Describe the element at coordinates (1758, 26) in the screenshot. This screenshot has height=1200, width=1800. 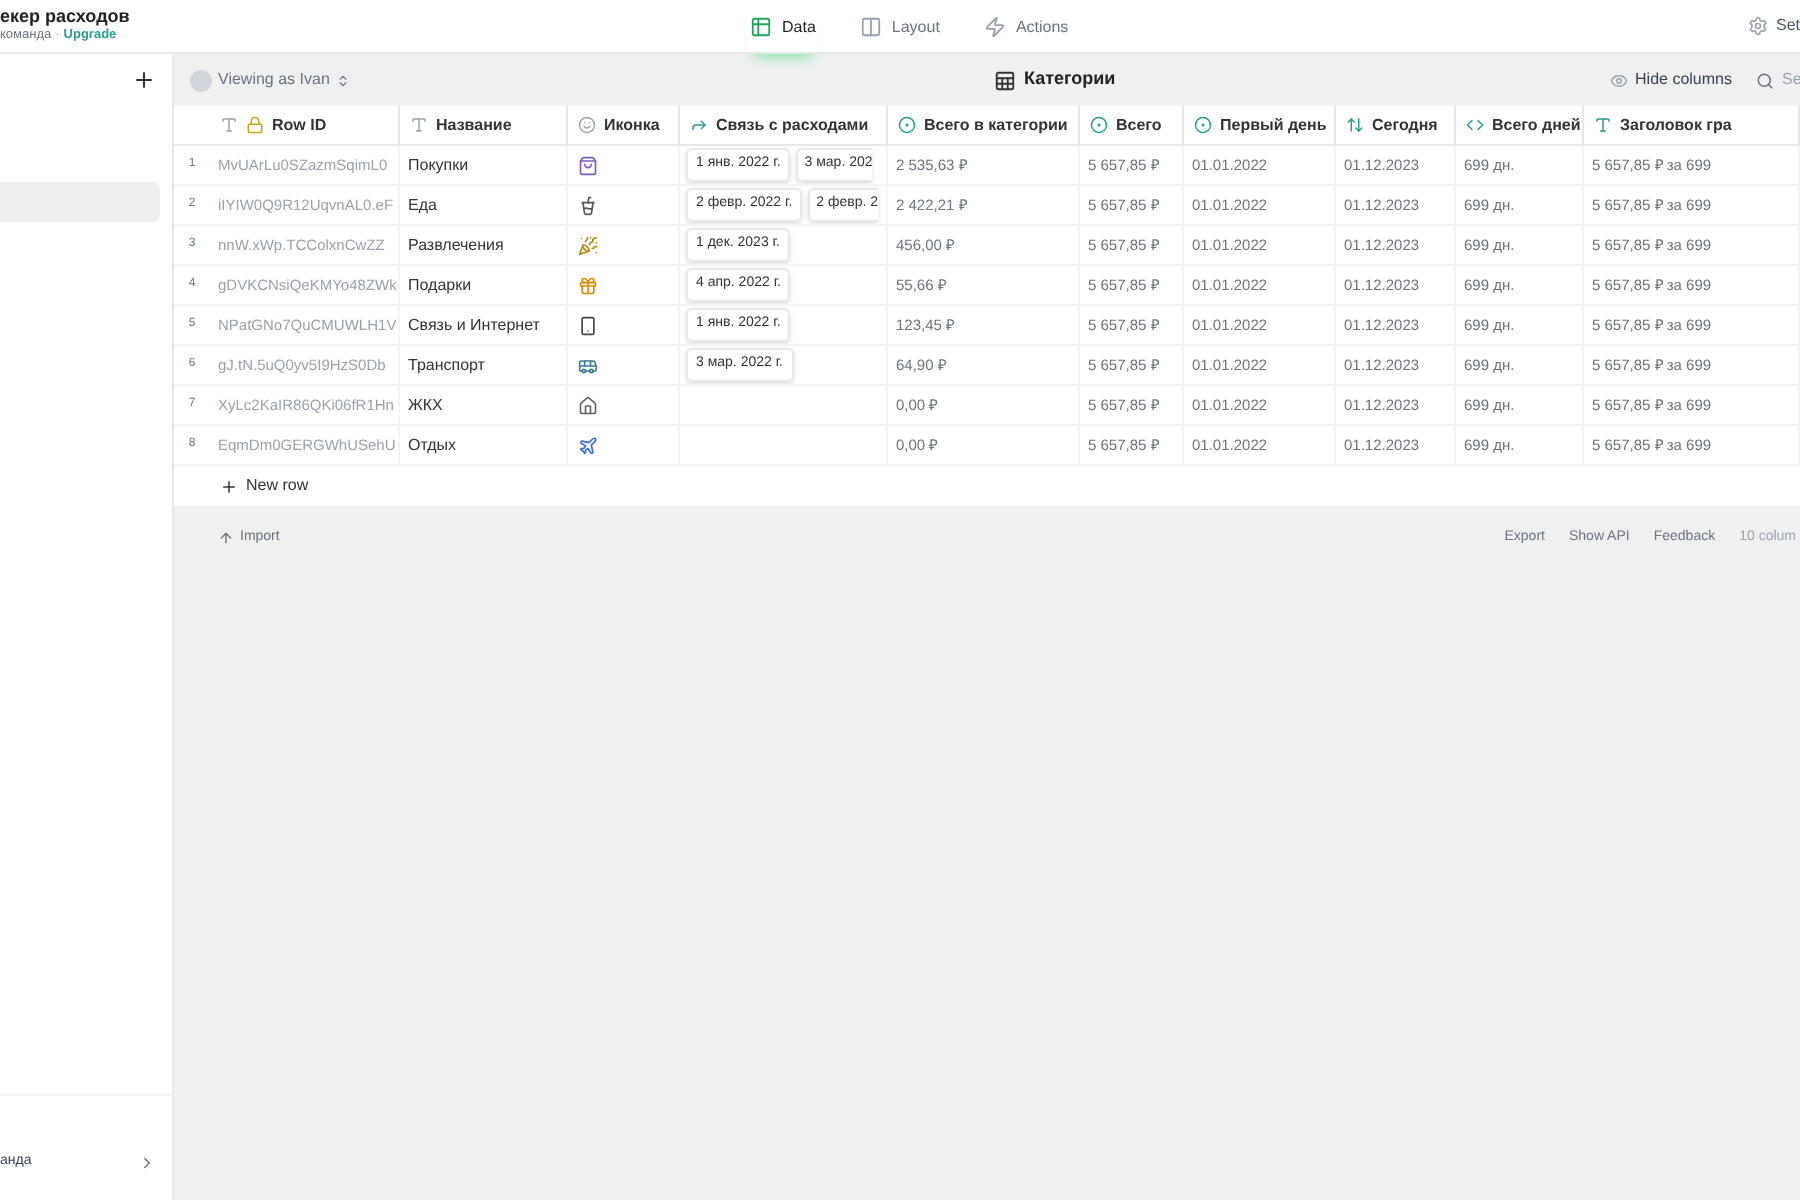
I see `settings-icon` at that location.